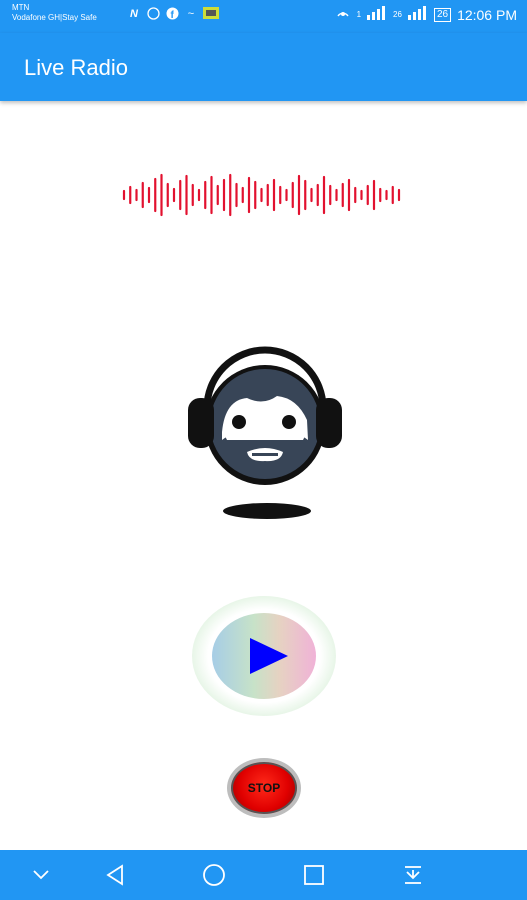 The height and width of the screenshot is (900, 527). Describe the element at coordinates (214, 875) in the screenshot. I see `home-icon` at that location.